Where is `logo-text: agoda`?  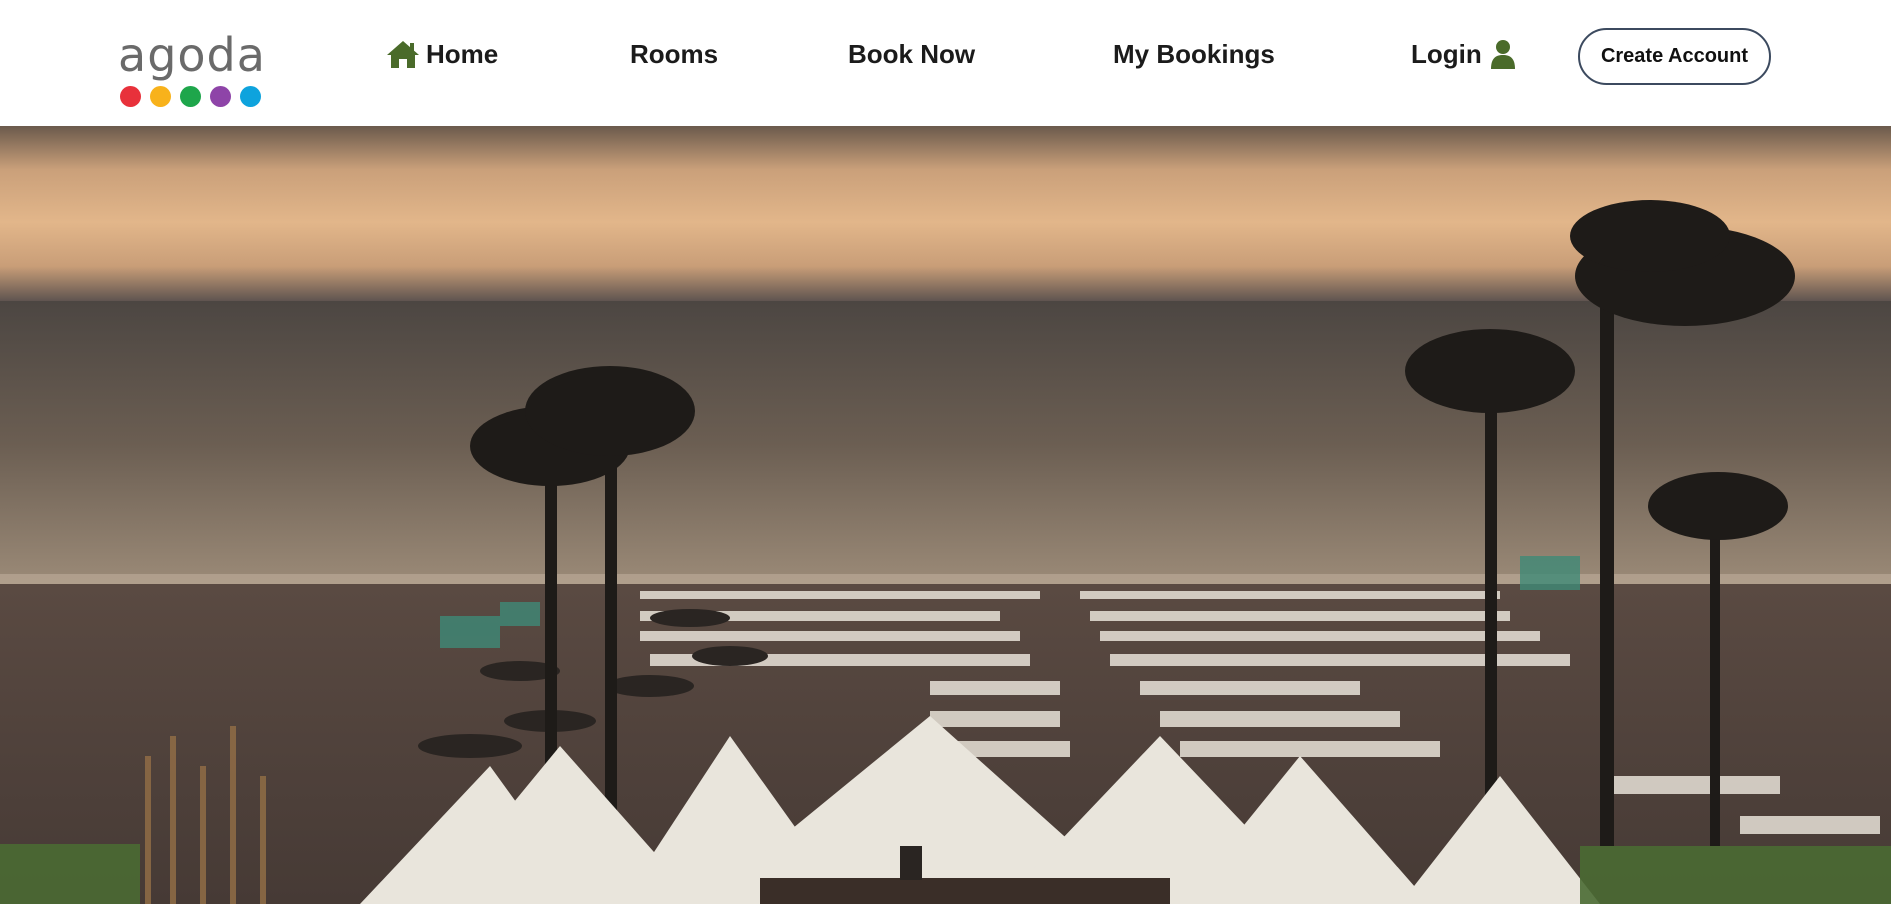 logo-text: agoda is located at coordinates (192, 55).